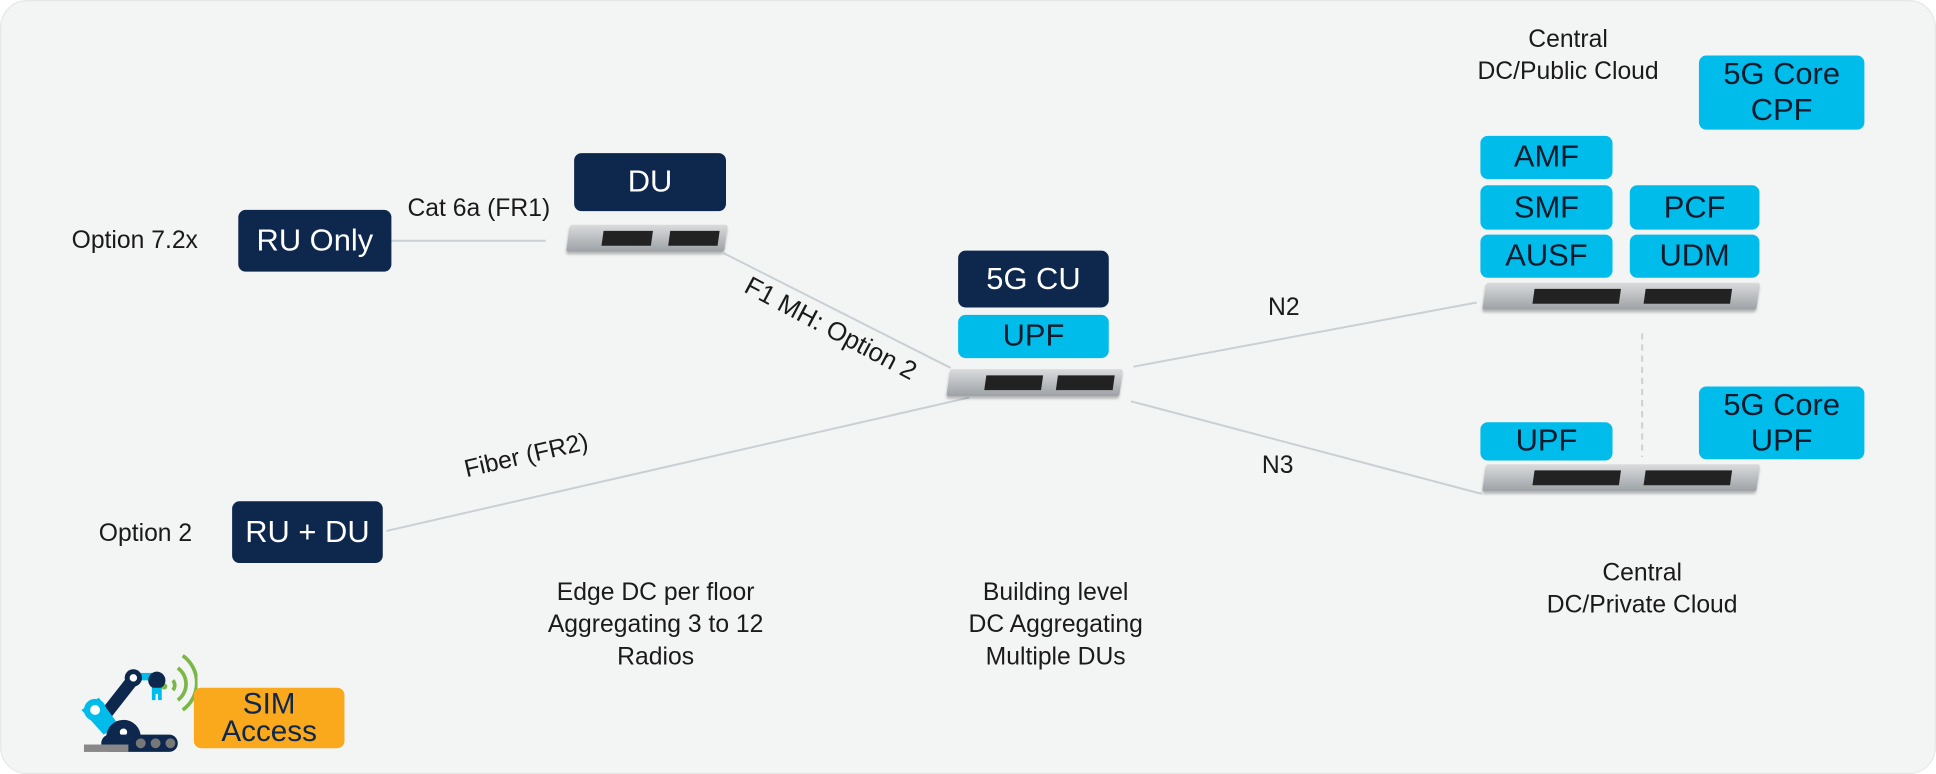 This screenshot has width=1936, height=774. I want to click on cu-box: 5G CU, so click(1033, 279).